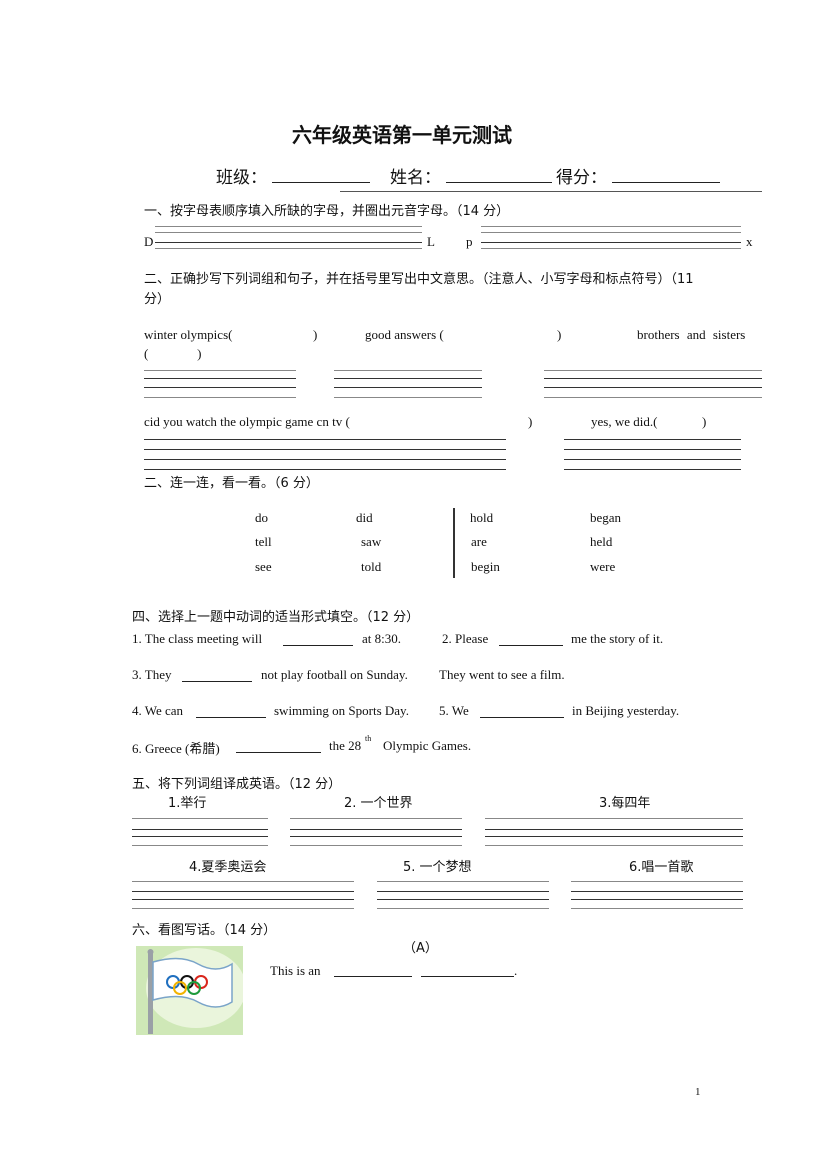 Image resolution: width=827 pixels, height=1169 pixels. Describe the element at coordinates (661, 867) in the screenshot. I see `phrase-label: 6.唱一首歌` at that location.